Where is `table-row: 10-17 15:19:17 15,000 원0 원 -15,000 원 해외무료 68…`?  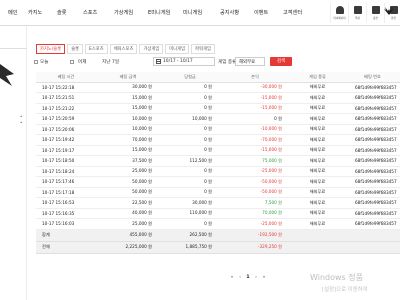
table-row: 10-17 15:19:17 15,000 원0 원 -15,000 원 해외무료 68… is located at coordinates (218, 150).